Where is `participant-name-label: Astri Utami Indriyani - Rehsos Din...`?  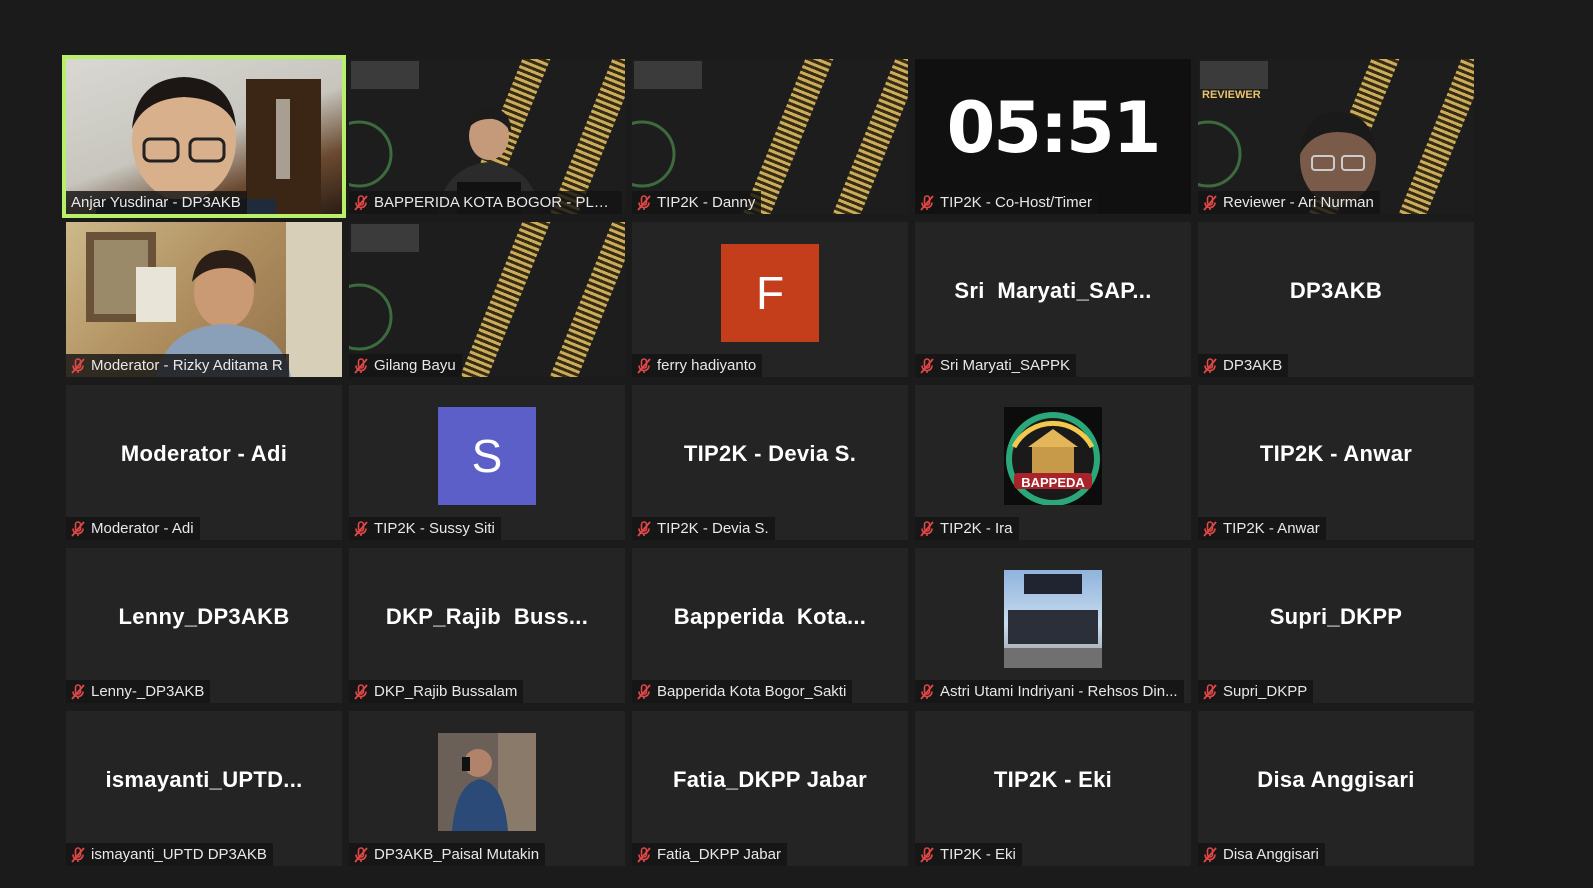
participant-name-label: Astri Utami Indriyani - Rehsos Din... is located at coordinates (1049, 691).